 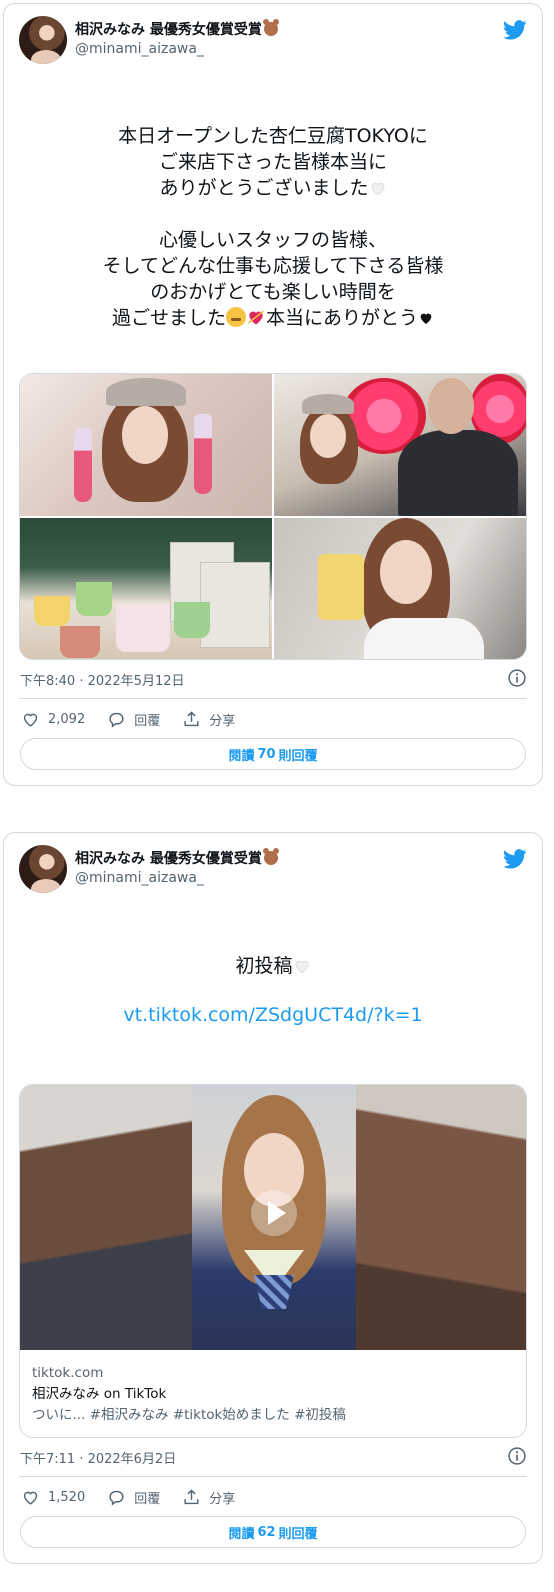 What do you see at coordinates (273, 966) in the screenshot?
I see `tweet-text: 初投稿` at bounding box center [273, 966].